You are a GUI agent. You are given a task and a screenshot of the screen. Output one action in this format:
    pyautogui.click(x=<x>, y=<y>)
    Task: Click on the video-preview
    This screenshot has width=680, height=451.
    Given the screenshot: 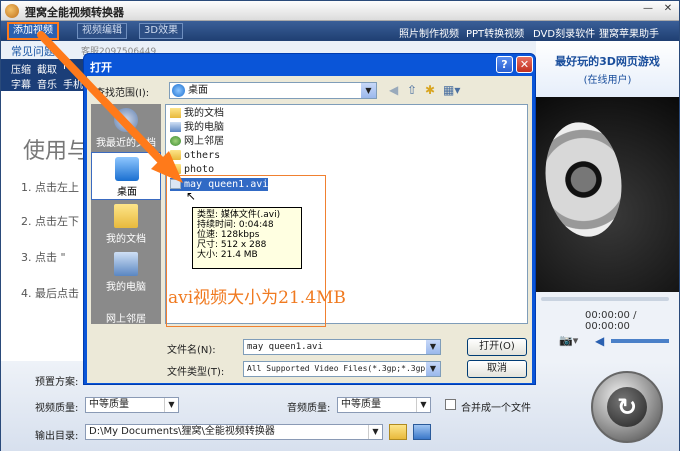 What is the action you would take?
    pyautogui.click(x=607, y=194)
    